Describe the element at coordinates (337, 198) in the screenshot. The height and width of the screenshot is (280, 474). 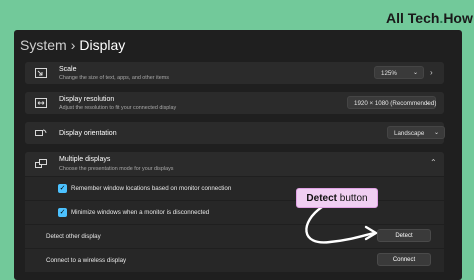
I see `detect-callout: Detect button` at that location.